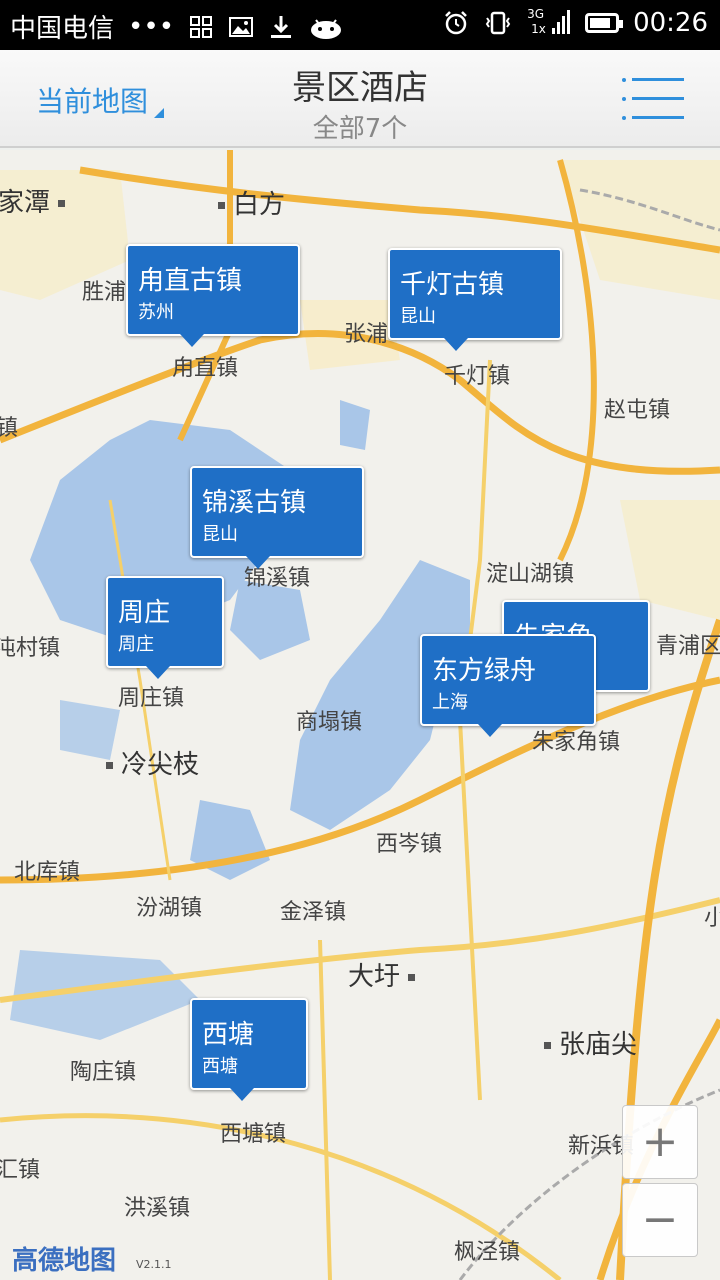 This screenshot has height=1280, width=720. I want to click on download-icon, so click(281, 26).